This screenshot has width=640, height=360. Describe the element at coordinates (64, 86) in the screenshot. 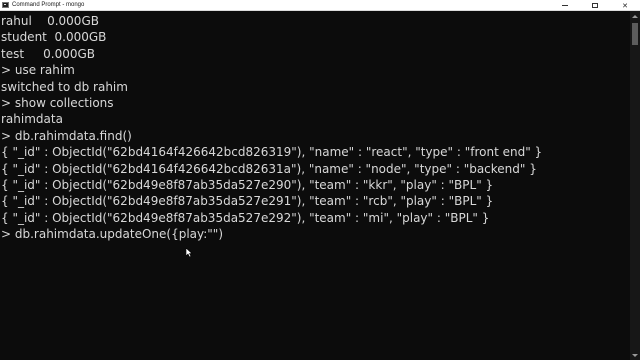

I see `console-line: switched to db rahim` at that location.